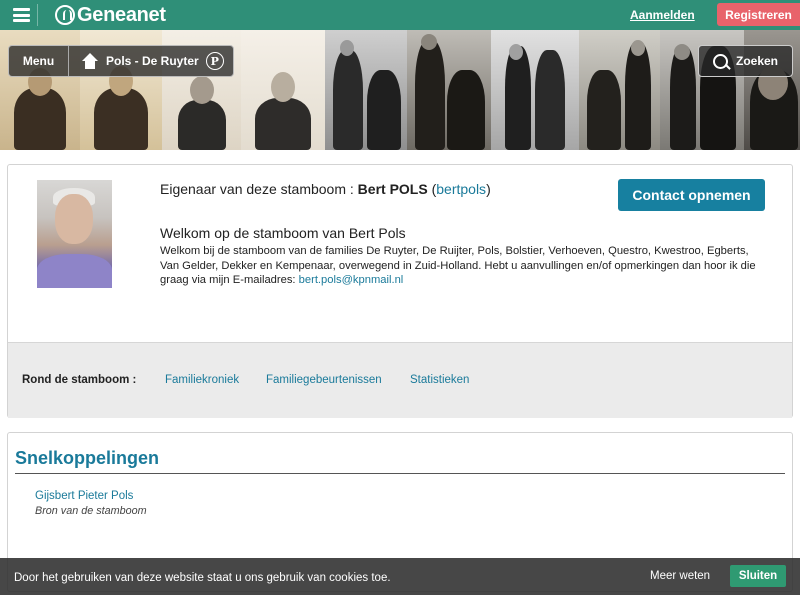 This screenshot has height=600, width=800. Describe the element at coordinates (400, 15) in the screenshot. I see `top-navigation-bar: Geneanet Aanmelden Registreren` at that location.